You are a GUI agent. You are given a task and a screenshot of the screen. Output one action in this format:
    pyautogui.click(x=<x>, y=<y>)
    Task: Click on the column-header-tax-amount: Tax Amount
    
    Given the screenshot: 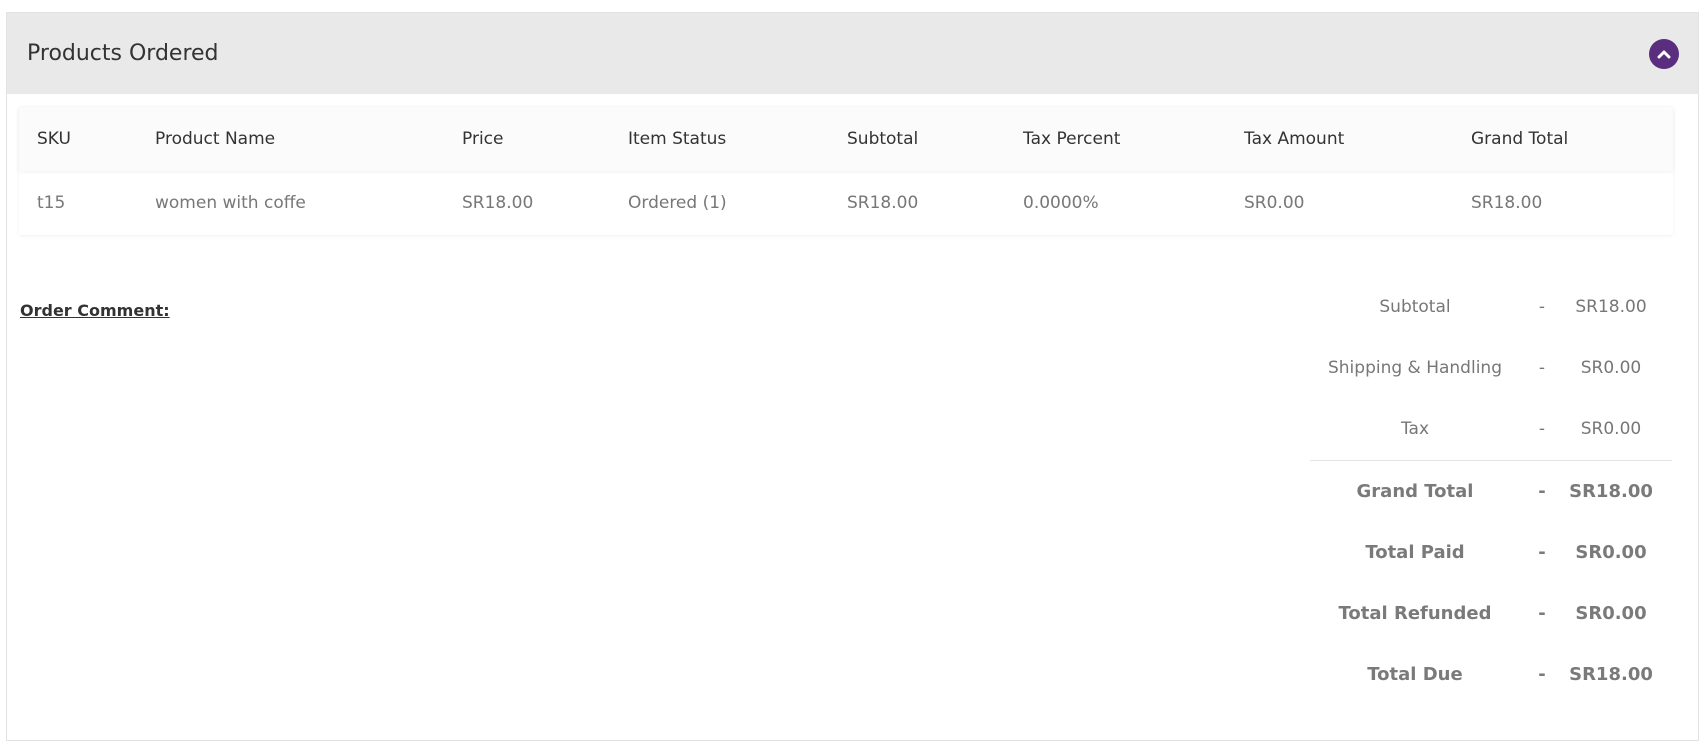 What is the action you would take?
    pyautogui.click(x=1294, y=139)
    